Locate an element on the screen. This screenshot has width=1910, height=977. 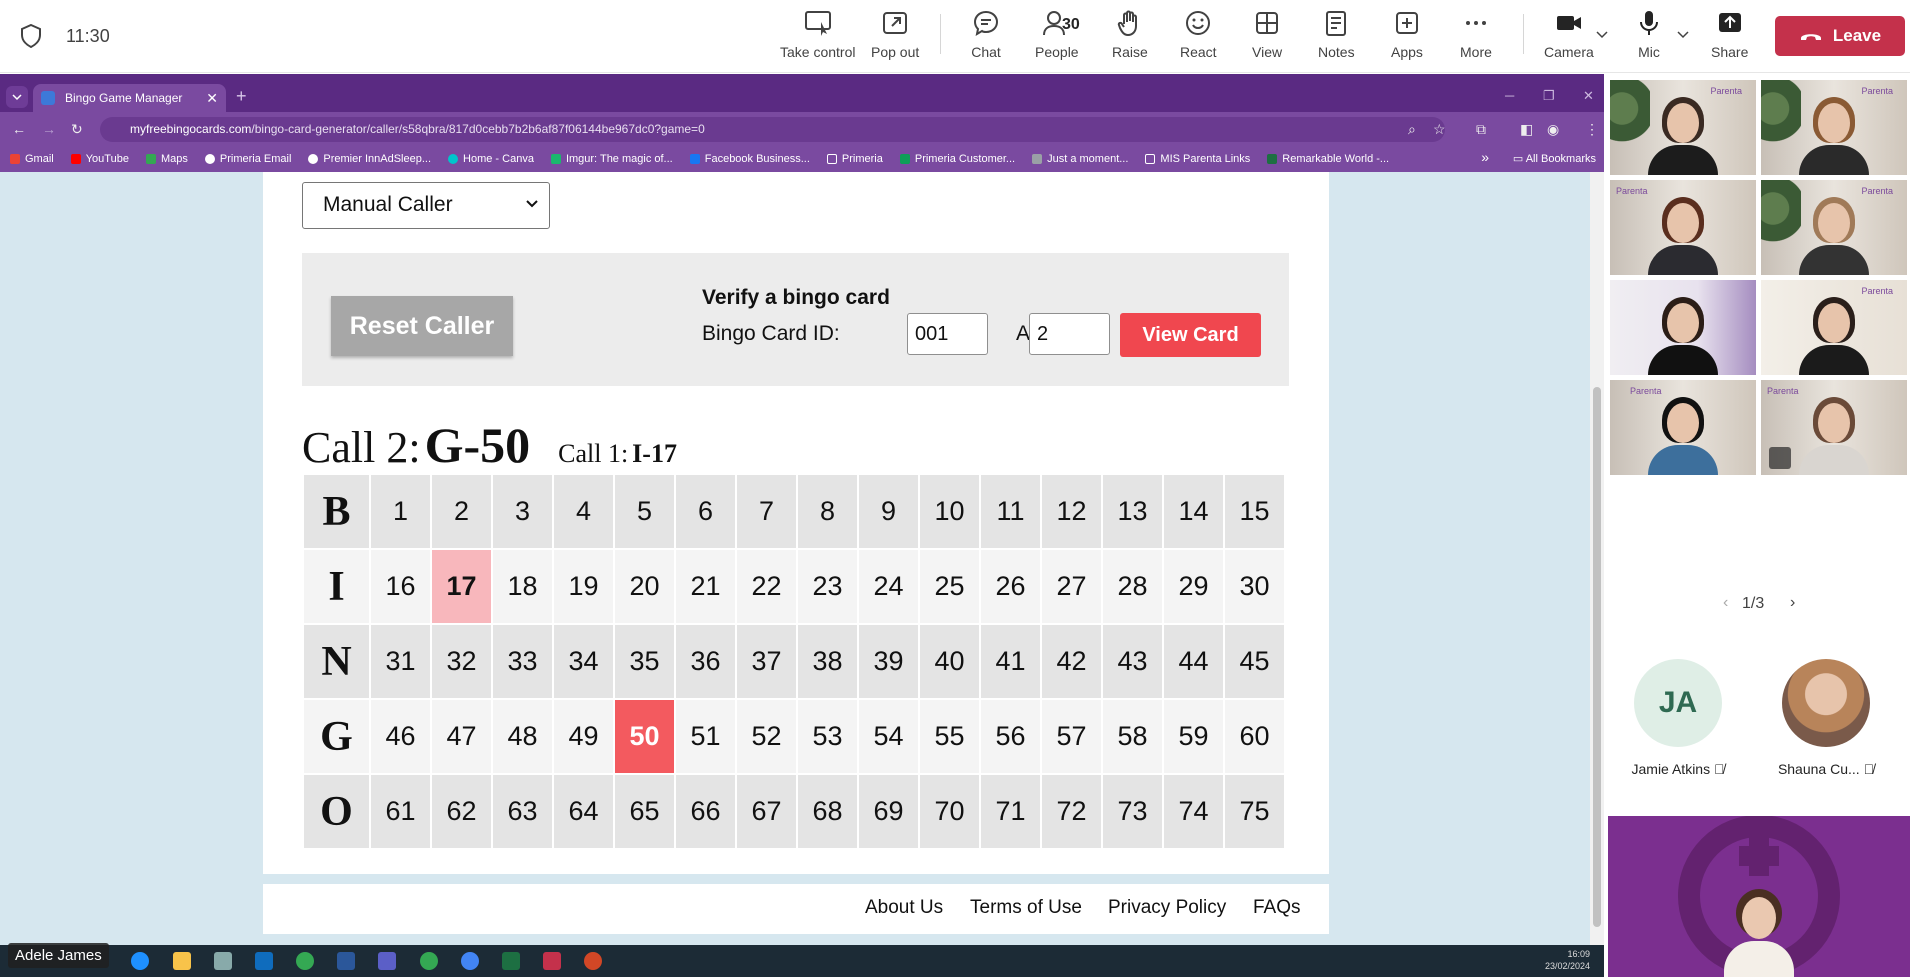
board-number-cell: 63 is located at coordinates (522, 811).